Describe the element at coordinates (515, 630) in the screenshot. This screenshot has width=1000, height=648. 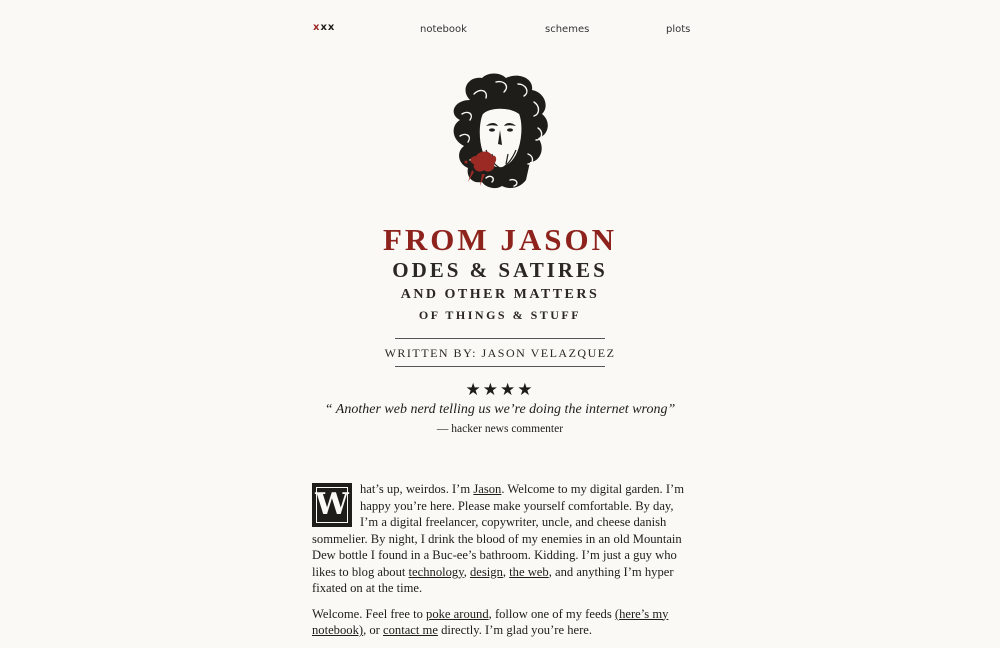
I see `text-segment: directly. I’m glad you’re here.` at that location.